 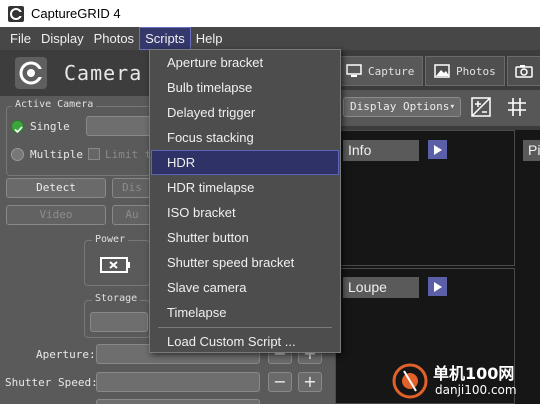 What do you see at coordinates (245, 262) in the screenshot?
I see `menu-item-shutter-speed-bracket: Shutter speed bracket` at bounding box center [245, 262].